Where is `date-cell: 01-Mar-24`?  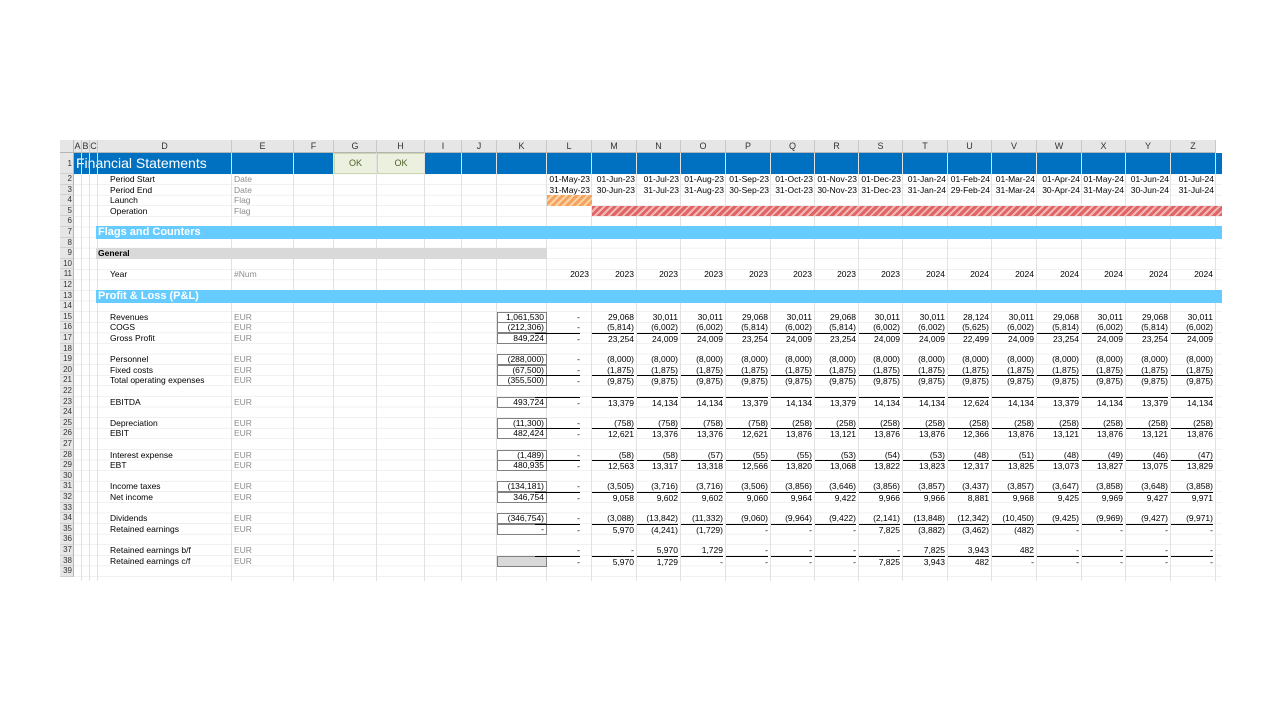
date-cell: 01-Mar-24 is located at coordinates (1012, 179).